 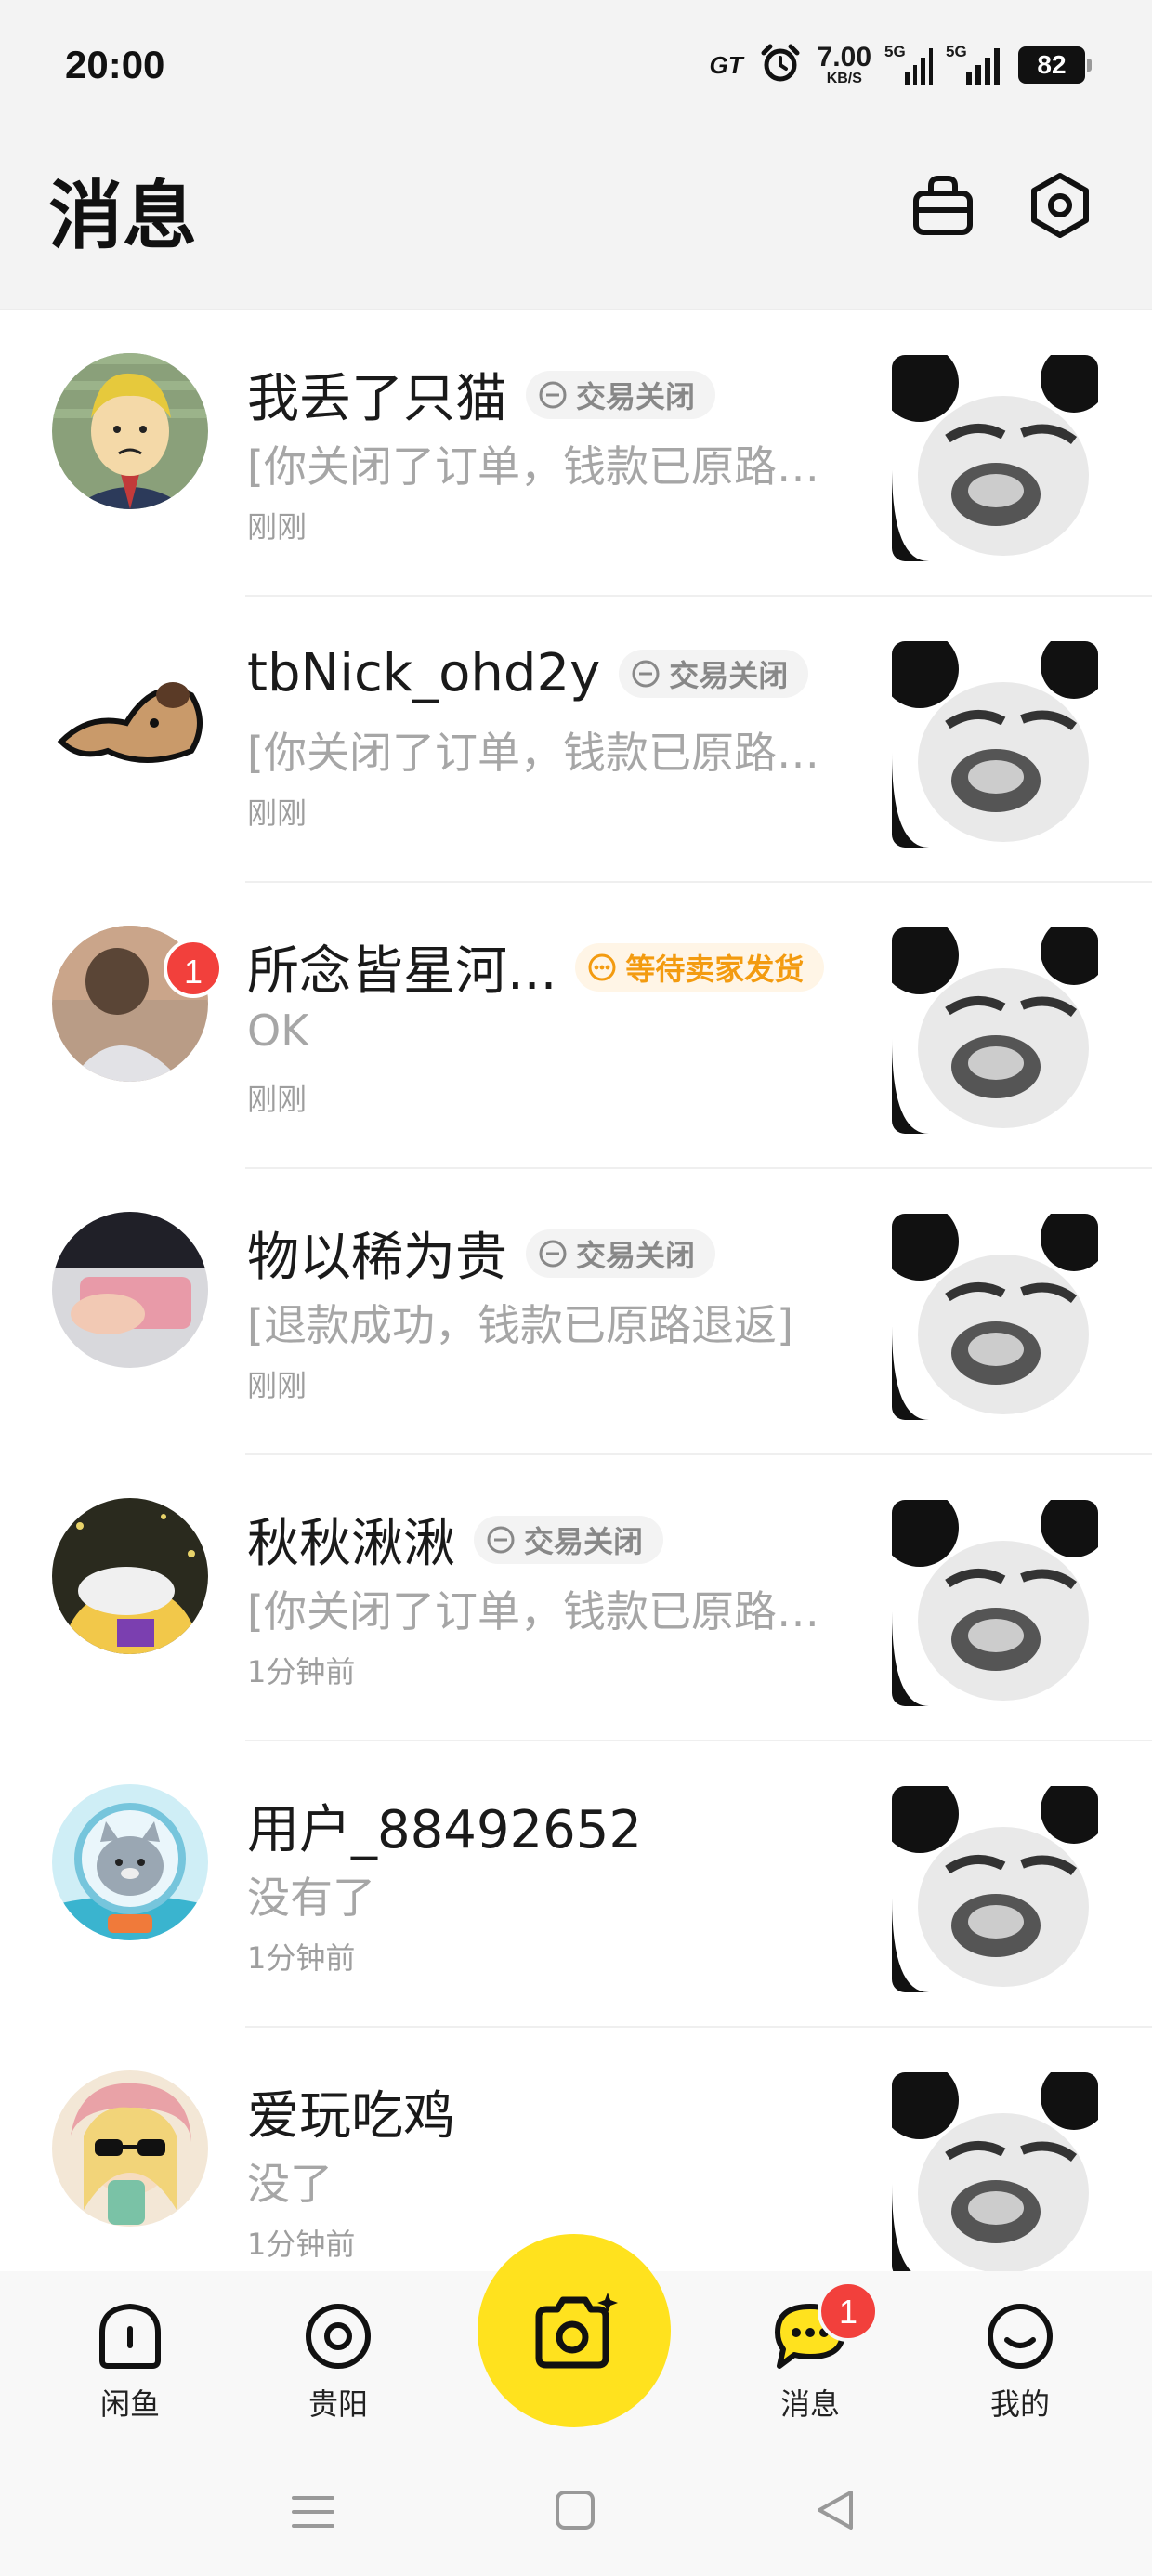 I want to click on camera-sparkle-icon, so click(x=576, y=2331).